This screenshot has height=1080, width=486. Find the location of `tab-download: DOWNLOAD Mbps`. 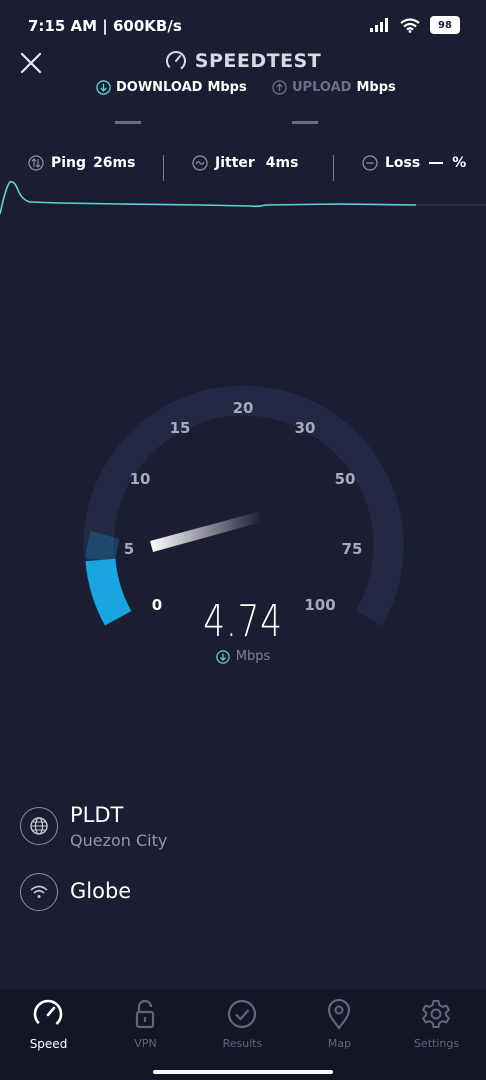

tab-download: DOWNLOAD Mbps is located at coordinates (171, 87).